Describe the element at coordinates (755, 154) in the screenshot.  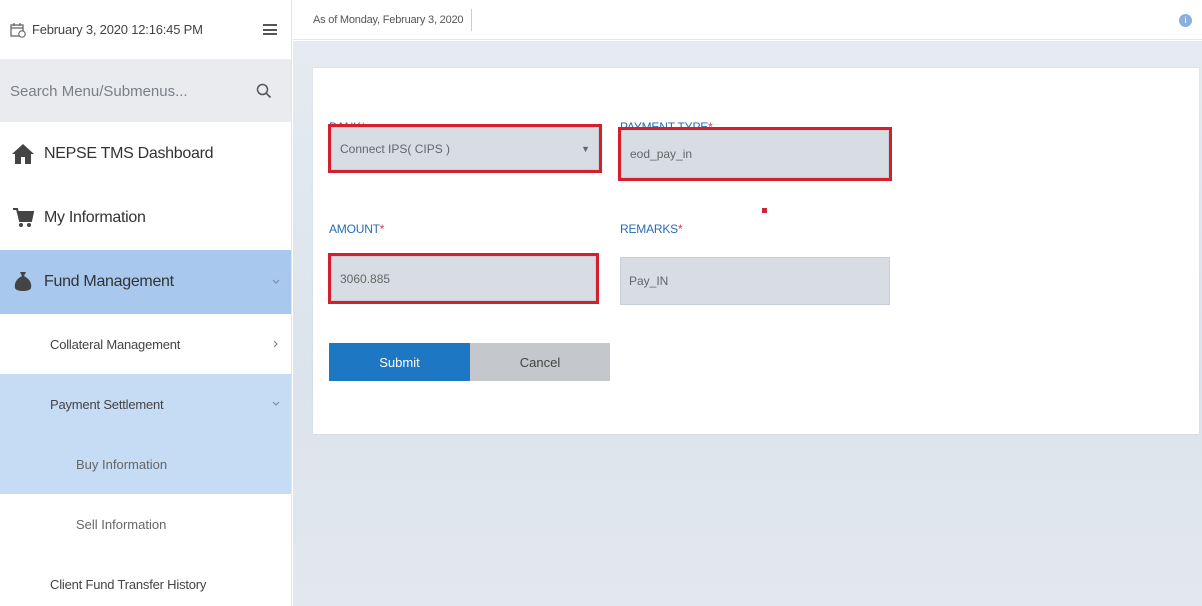
I see `payment-type-highlight-box` at that location.